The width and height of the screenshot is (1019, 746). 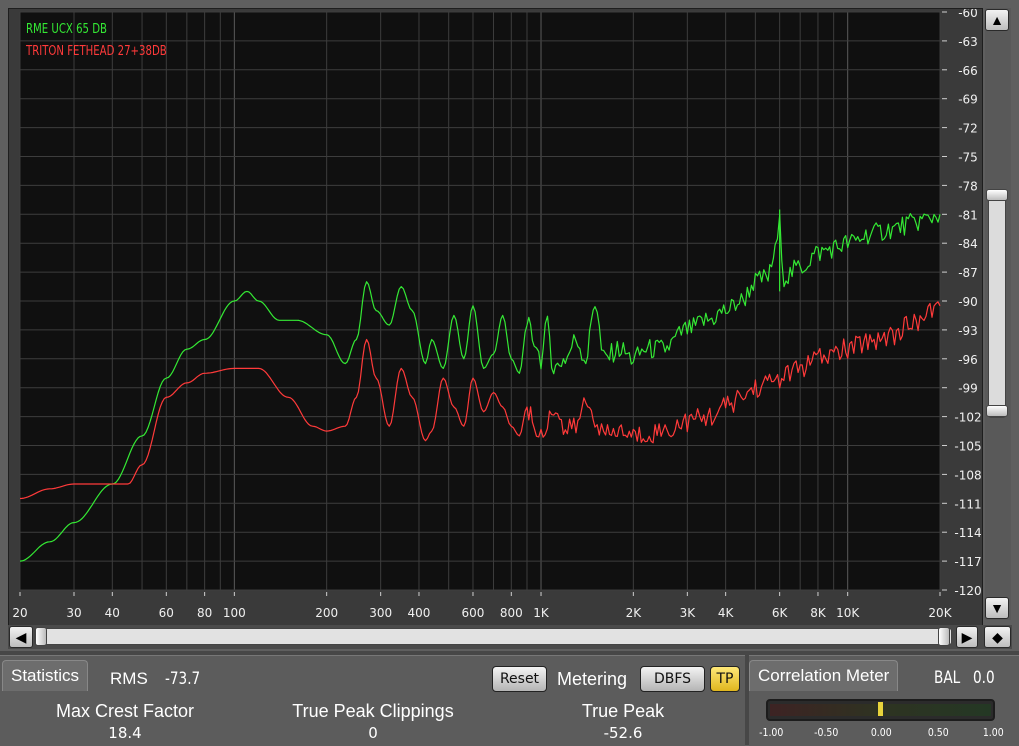 What do you see at coordinates (880, 709) in the screenshot?
I see `correlation-meter-needle` at bounding box center [880, 709].